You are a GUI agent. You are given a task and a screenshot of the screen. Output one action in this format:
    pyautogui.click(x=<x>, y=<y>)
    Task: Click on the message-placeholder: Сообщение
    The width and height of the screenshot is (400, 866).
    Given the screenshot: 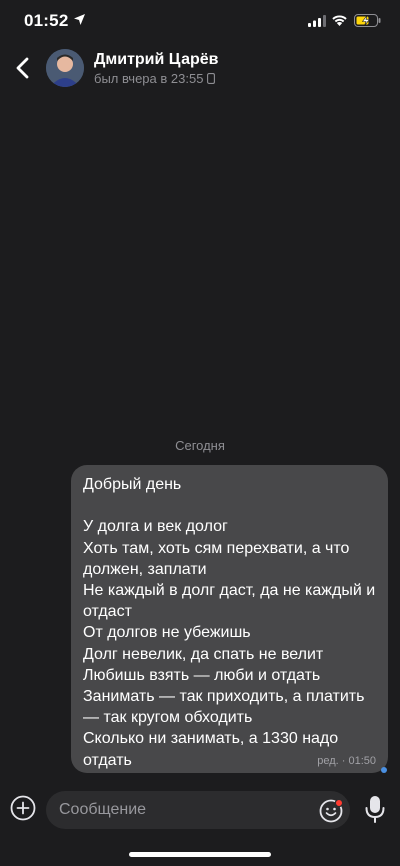 What is the action you would take?
    pyautogui.click(x=103, y=809)
    